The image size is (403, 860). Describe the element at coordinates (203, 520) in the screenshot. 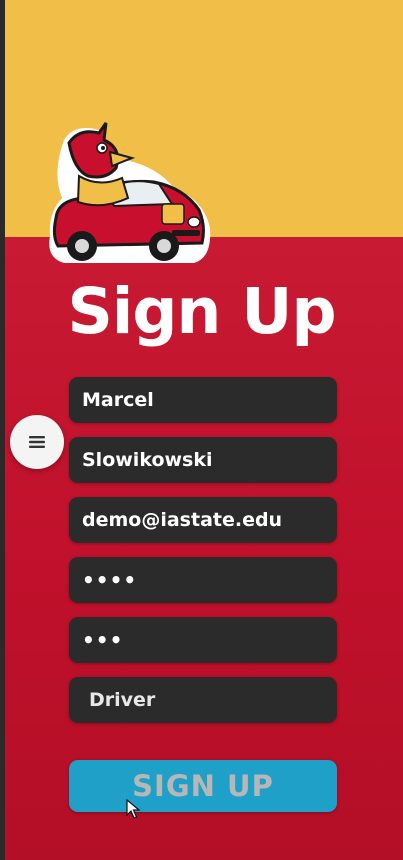

I see `email-field: demo@iastate.edu` at that location.